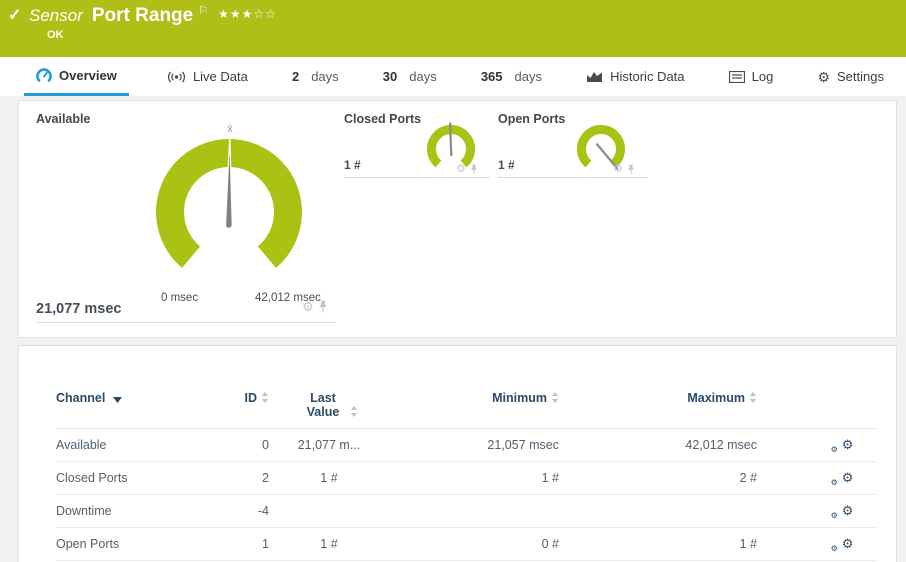 The image size is (906, 562). I want to click on average-marker: x̄, so click(230, 129).